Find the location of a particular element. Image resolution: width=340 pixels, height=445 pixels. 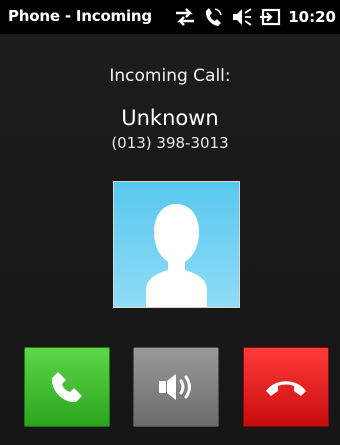

speaker-button is located at coordinates (176, 387).